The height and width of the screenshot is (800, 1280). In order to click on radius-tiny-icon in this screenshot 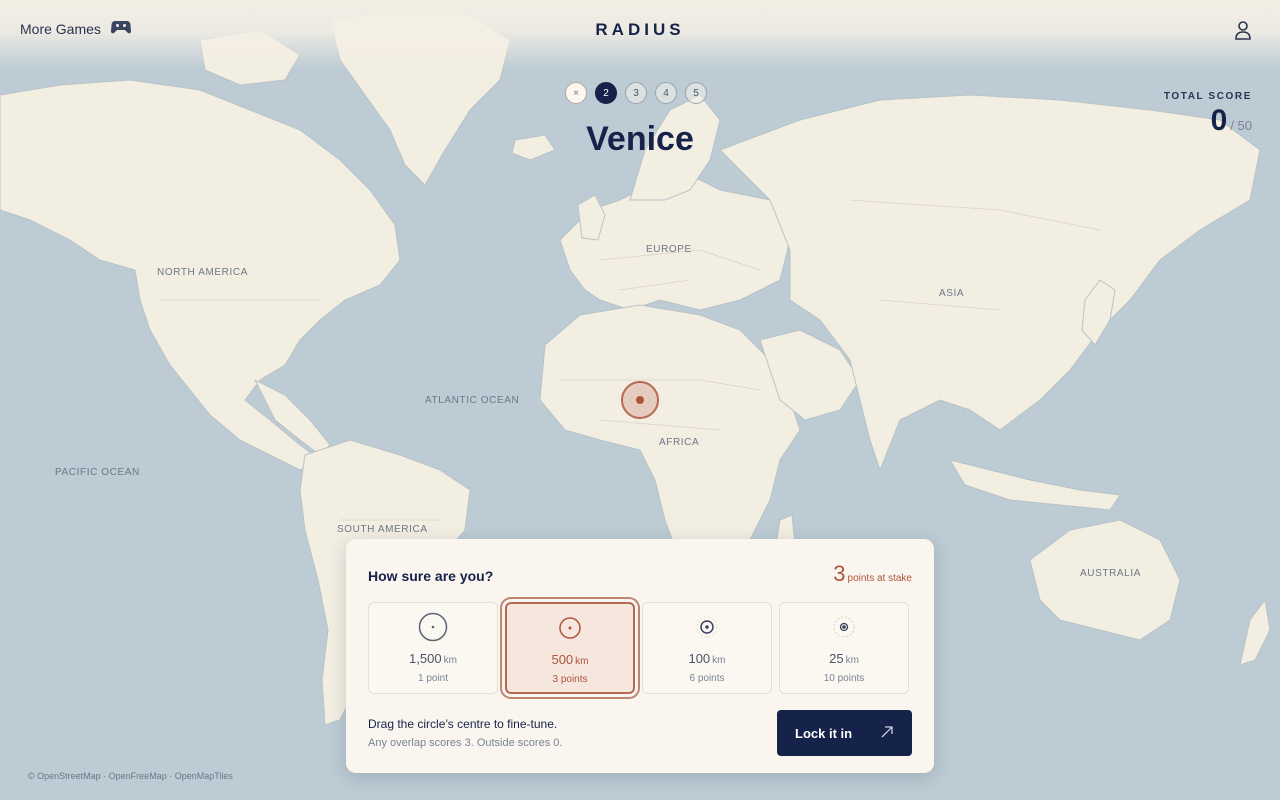, I will do `click(844, 629)`.